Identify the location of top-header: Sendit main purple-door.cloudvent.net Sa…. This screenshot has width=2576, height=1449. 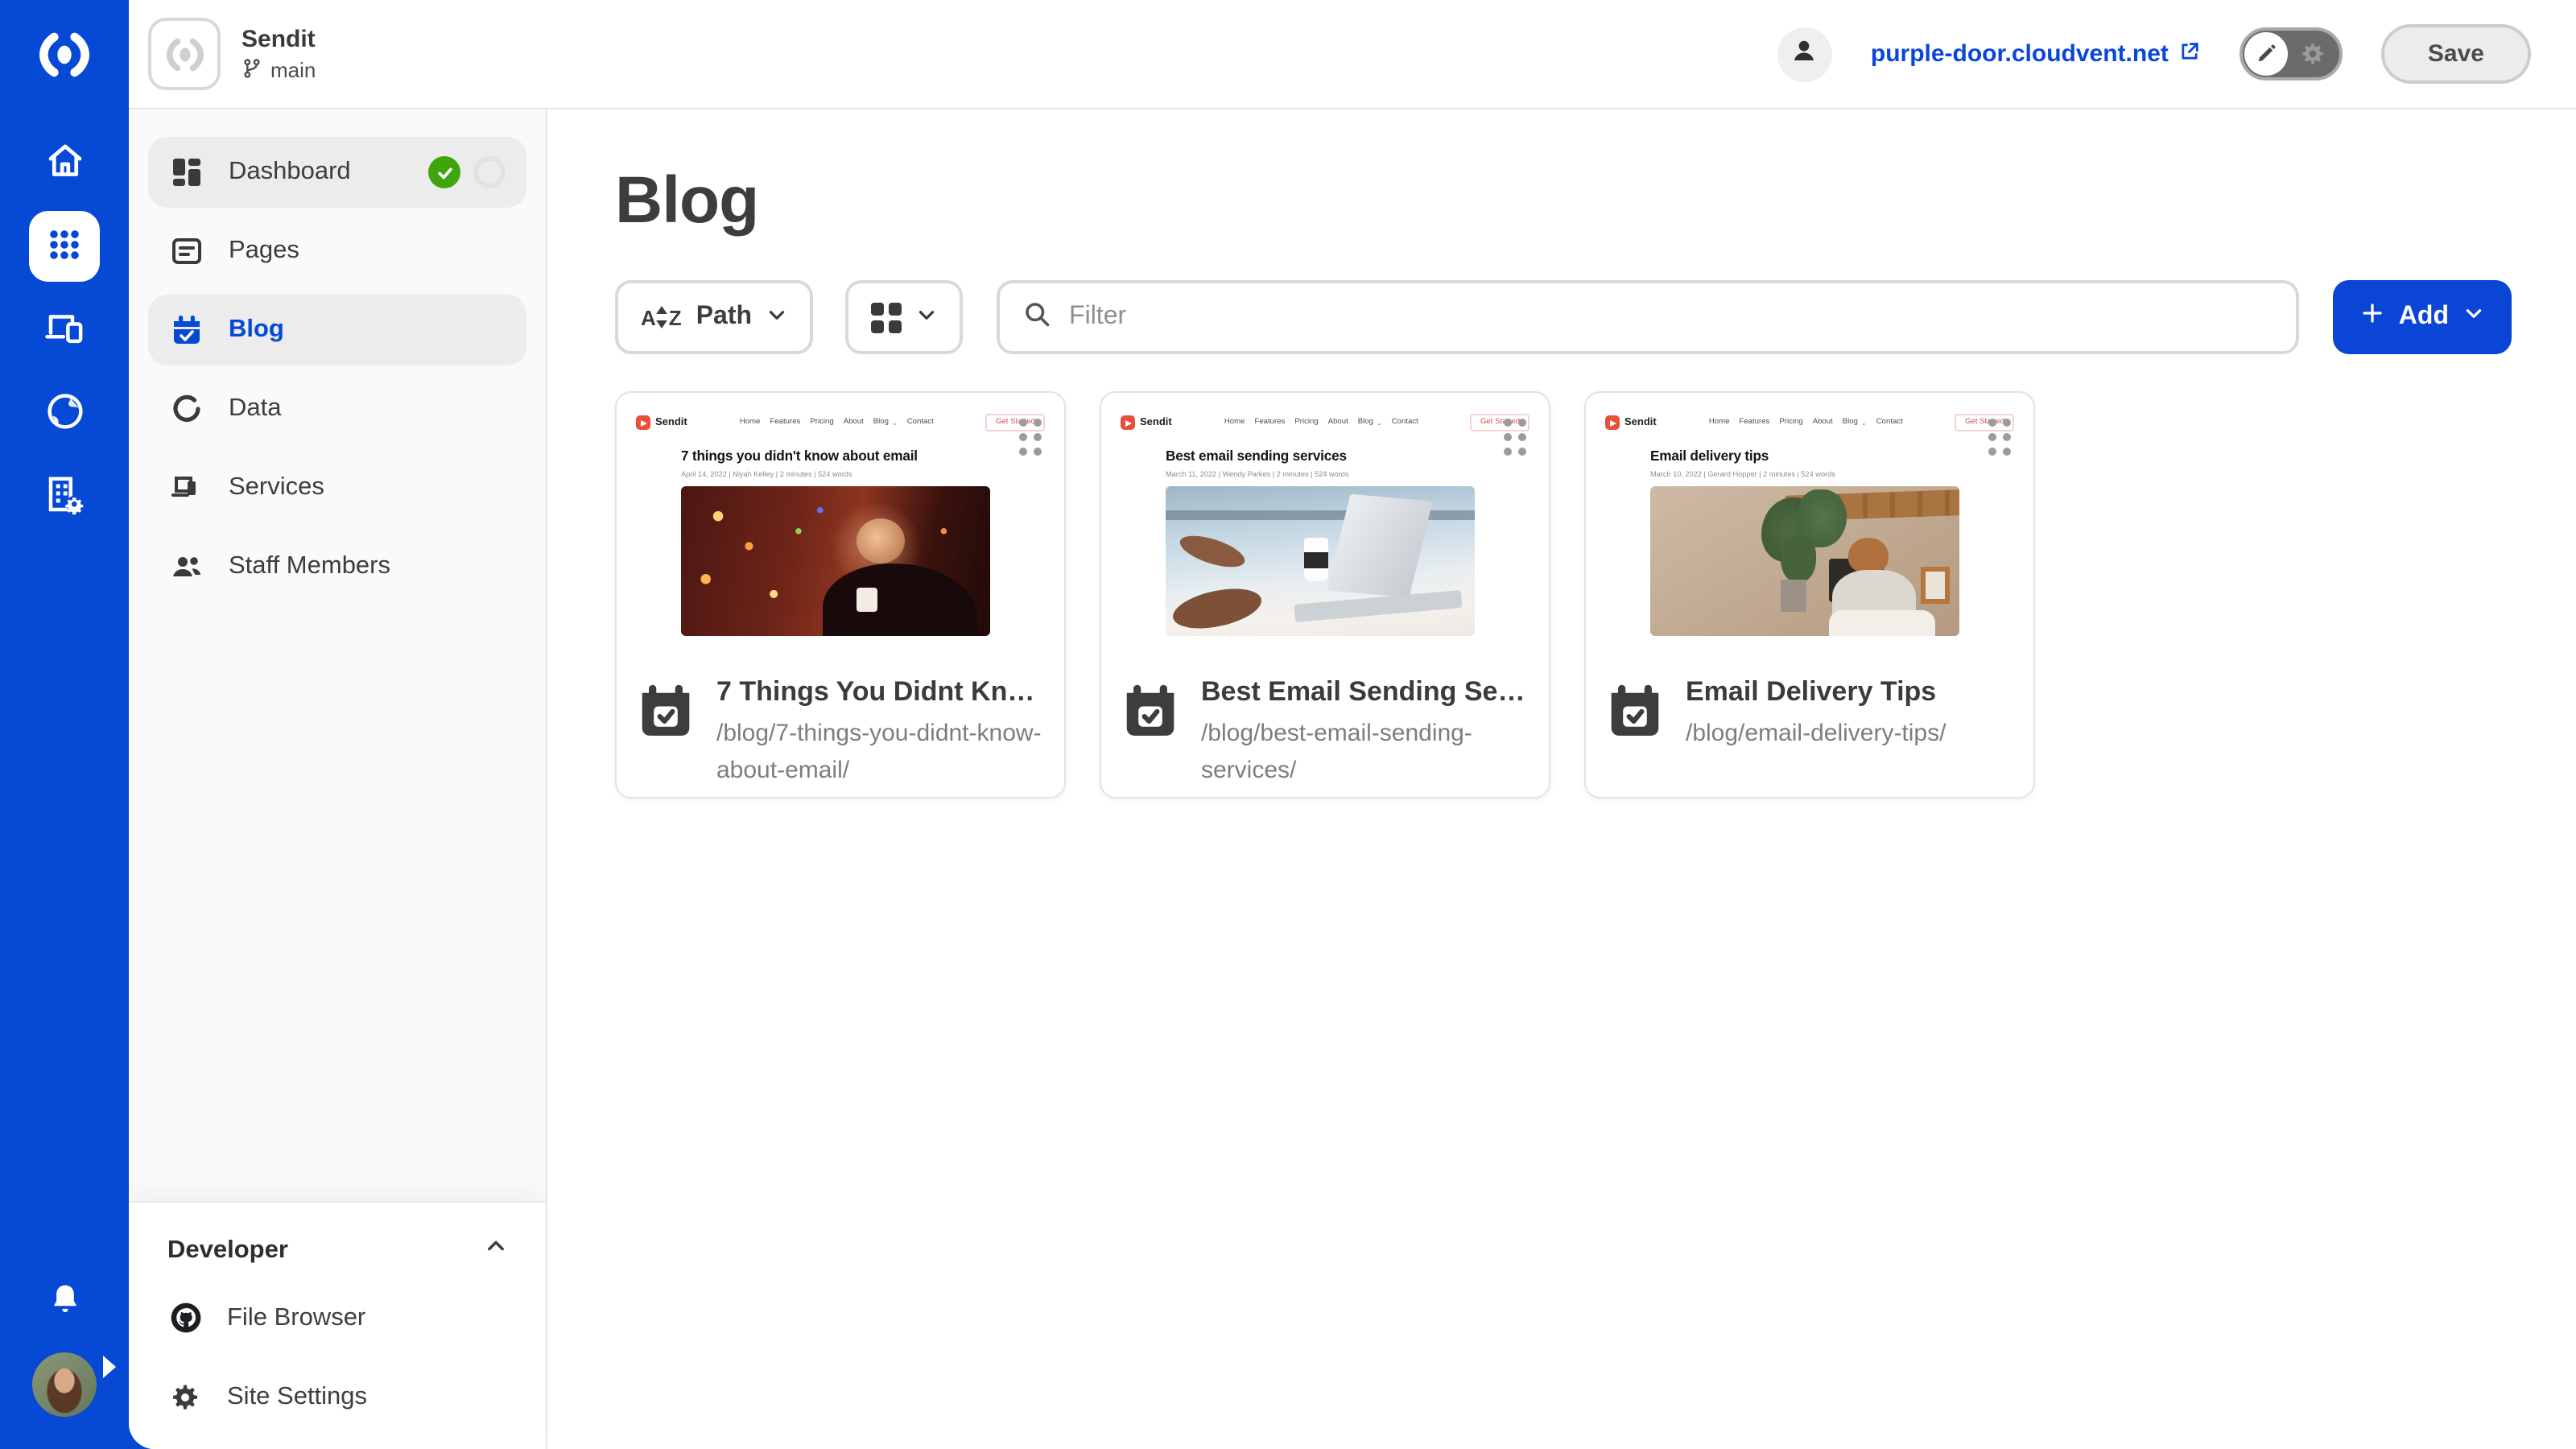
(1352, 54).